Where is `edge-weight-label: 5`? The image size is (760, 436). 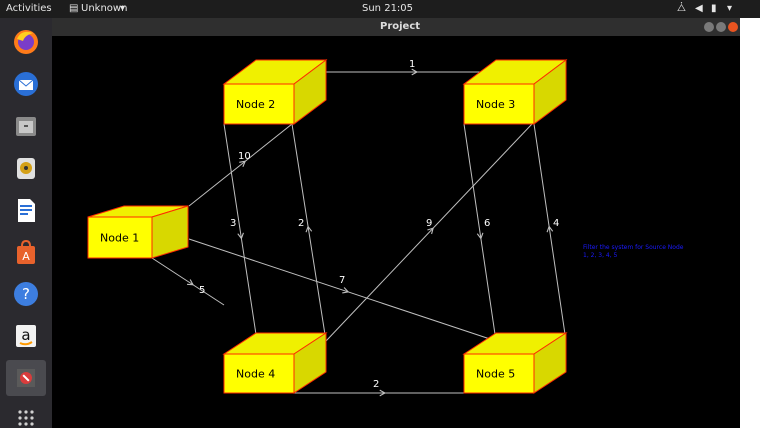
edge-weight-label: 5 is located at coordinates (202, 290).